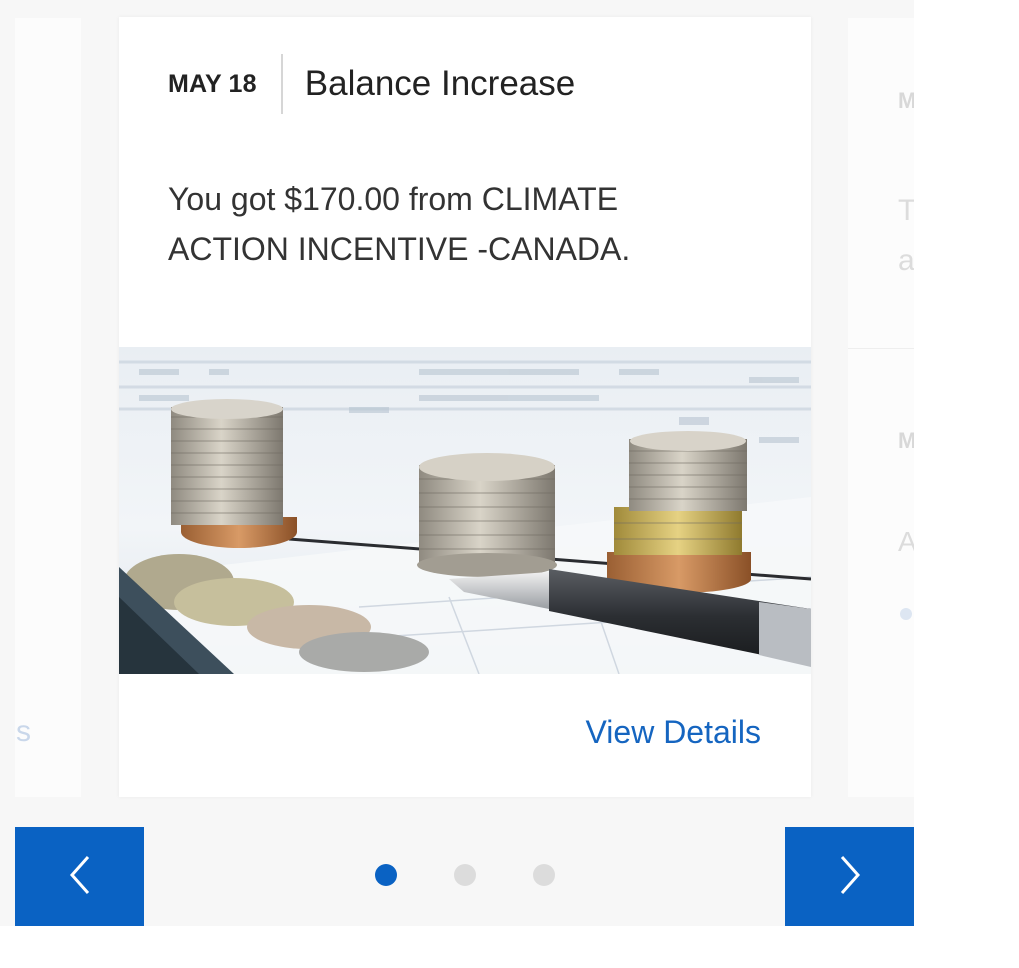 The height and width of the screenshot is (968, 1019). I want to click on carousel-prev-button, so click(79, 876).